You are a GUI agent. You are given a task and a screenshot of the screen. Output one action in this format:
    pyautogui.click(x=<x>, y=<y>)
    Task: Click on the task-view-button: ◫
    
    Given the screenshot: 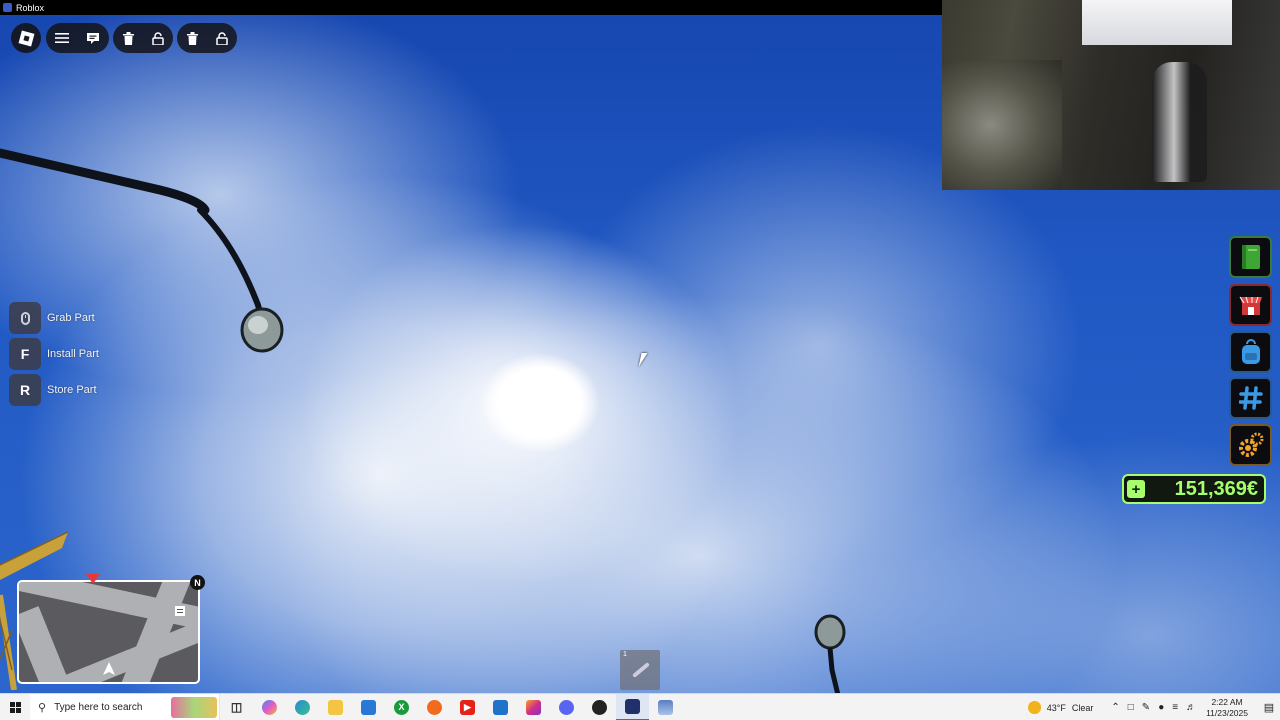 What is the action you would take?
    pyautogui.click(x=236, y=707)
    